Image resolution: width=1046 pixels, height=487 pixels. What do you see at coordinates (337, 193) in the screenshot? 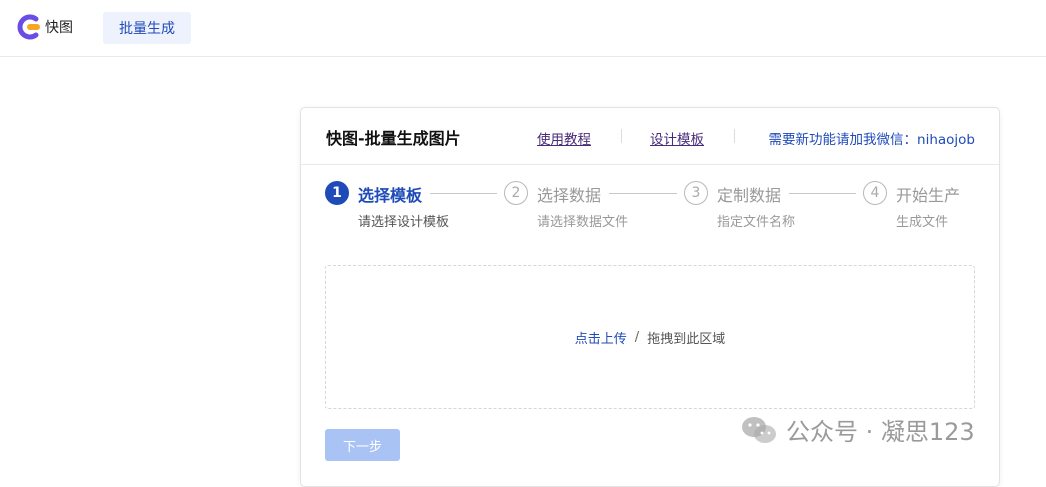
I see `step-number: 1` at bounding box center [337, 193].